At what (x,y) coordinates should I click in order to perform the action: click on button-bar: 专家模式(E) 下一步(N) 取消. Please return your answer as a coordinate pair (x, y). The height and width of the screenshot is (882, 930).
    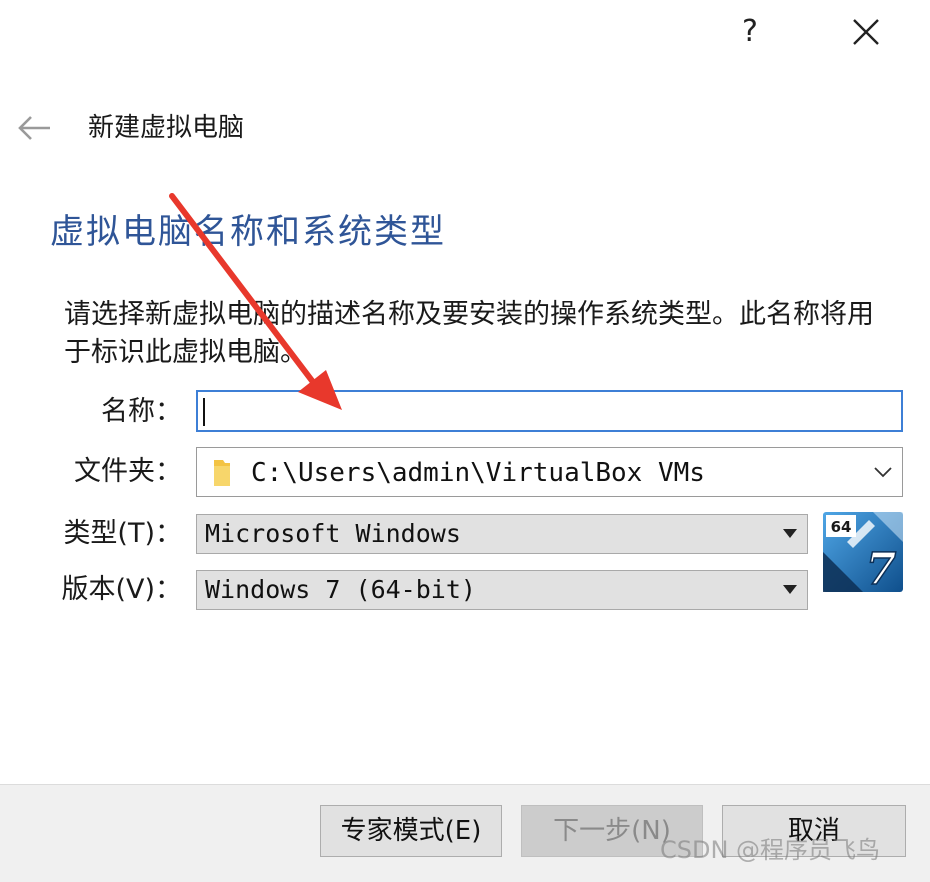
    Looking at the image, I should click on (465, 833).